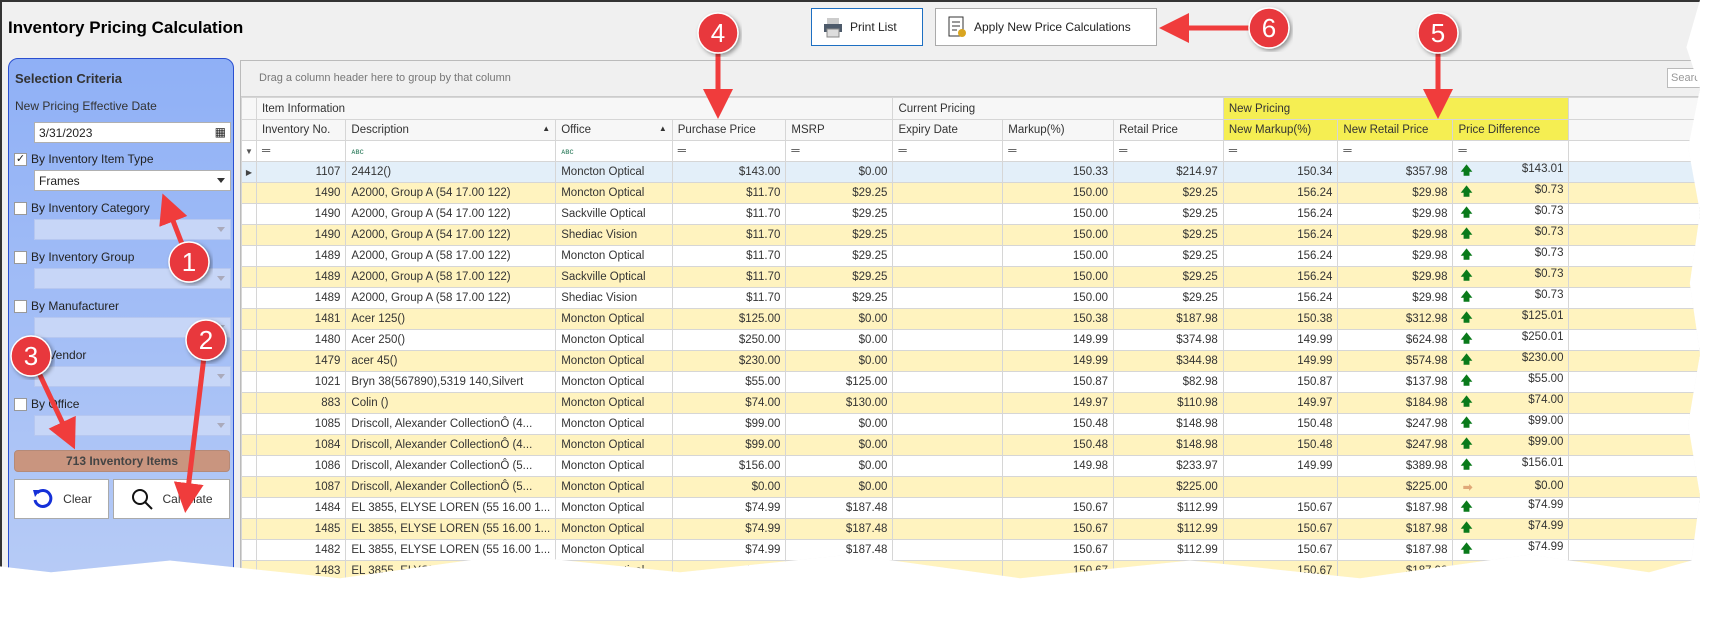 This screenshot has height=622, width=1736. What do you see at coordinates (867, 27) in the screenshot?
I see `print-list-button: Print List` at bounding box center [867, 27].